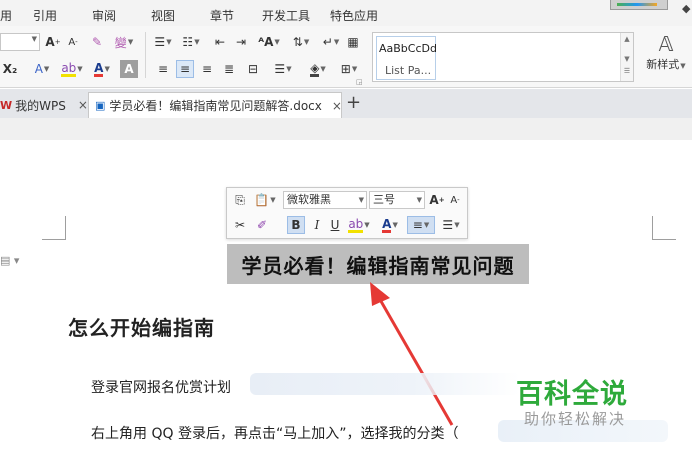 This screenshot has height=463, width=692. I want to click on decrease-indent-icon: ⇤, so click(220, 42).